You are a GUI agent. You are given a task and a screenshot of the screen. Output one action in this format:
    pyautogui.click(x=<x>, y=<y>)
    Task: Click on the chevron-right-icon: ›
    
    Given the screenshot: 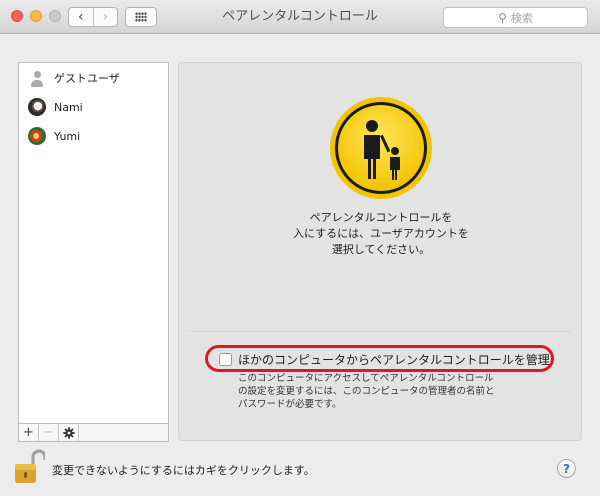 What is the action you would take?
    pyautogui.click(x=105, y=17)
    